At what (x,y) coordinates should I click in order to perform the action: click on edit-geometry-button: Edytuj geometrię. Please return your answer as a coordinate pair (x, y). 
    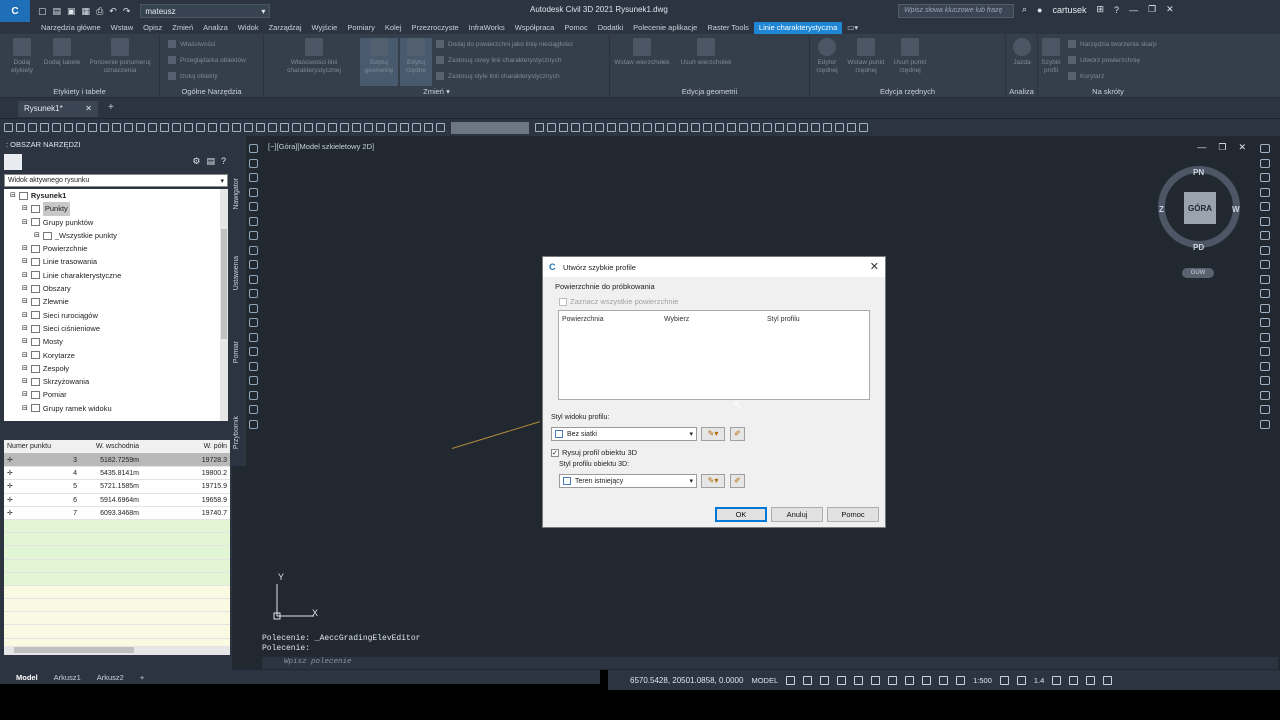
    Looking at the image, I should click on (379, 62).